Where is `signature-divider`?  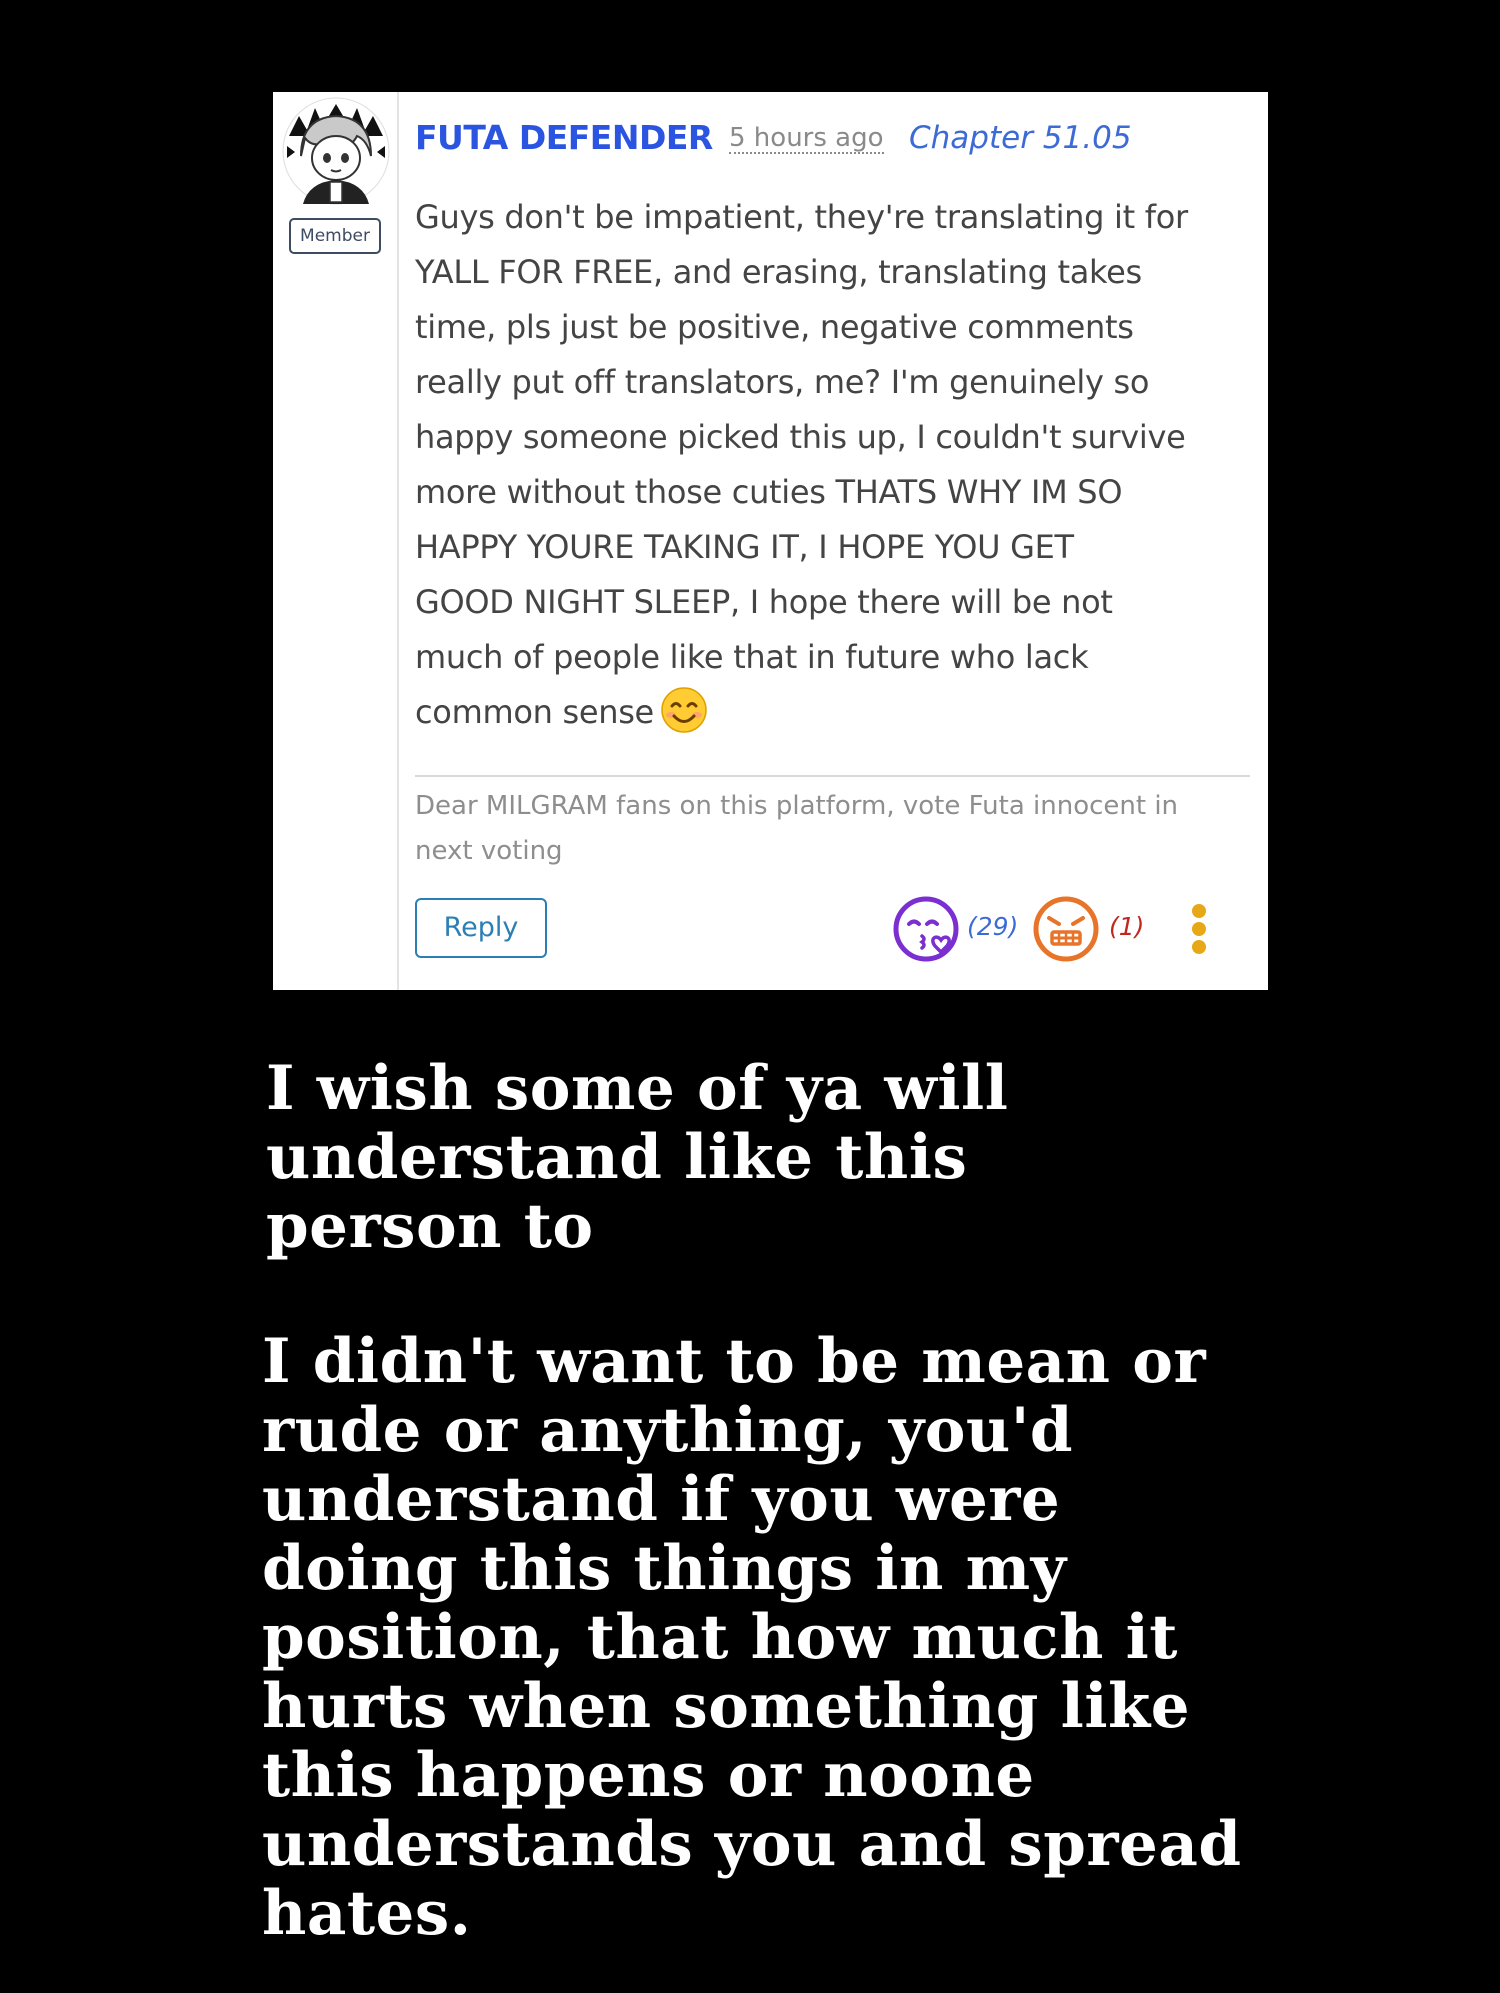 signature-divider is located at coordinates (832, 776).